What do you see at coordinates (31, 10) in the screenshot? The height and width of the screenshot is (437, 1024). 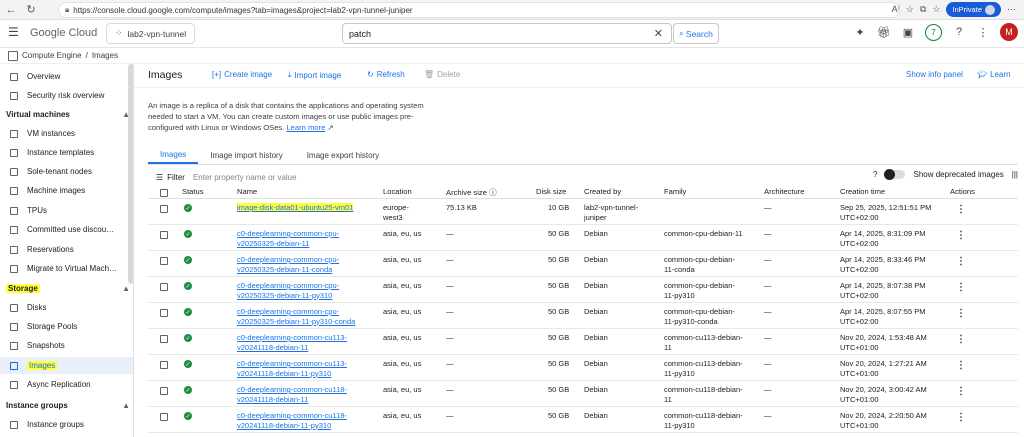 I see `reload-icon: ↻` at bounding box center [31, 10].